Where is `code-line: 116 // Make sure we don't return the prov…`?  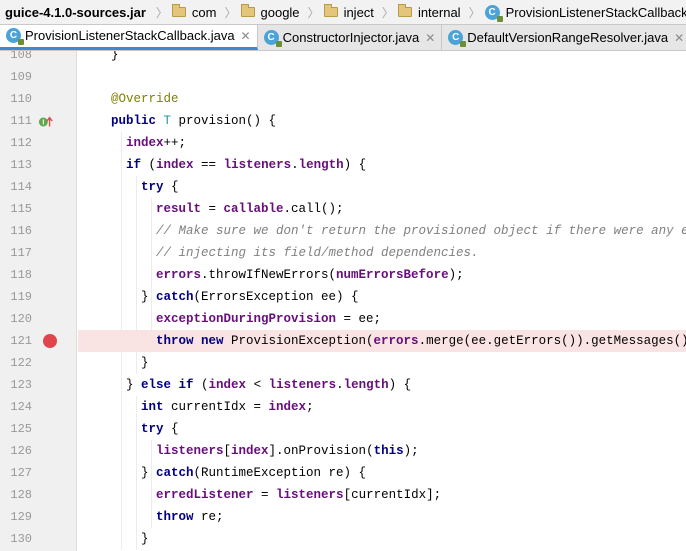 code-line: 116 // Make sure we don't return the prov… is located at coordinates (343, 231).